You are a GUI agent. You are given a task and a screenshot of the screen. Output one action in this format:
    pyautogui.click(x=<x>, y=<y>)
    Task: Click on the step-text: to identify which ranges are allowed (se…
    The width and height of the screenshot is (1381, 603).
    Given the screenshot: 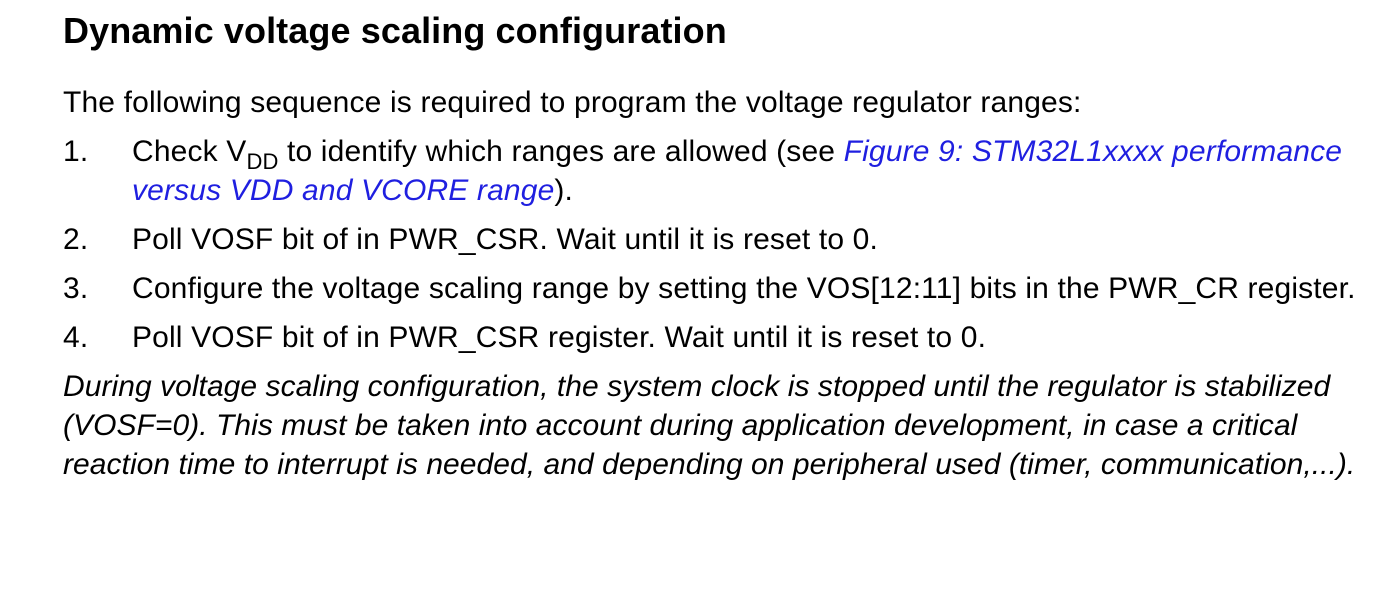 What is the action you would take?
    pyautogui.click(x=561, y=151)
    